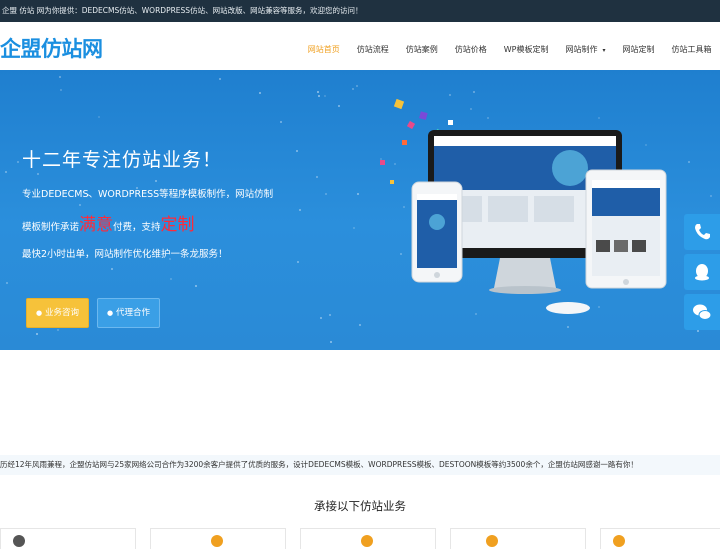 This screenshot has height=549, width=720. I want to click on chevron-down-icon: ▾, so click(604, 50).